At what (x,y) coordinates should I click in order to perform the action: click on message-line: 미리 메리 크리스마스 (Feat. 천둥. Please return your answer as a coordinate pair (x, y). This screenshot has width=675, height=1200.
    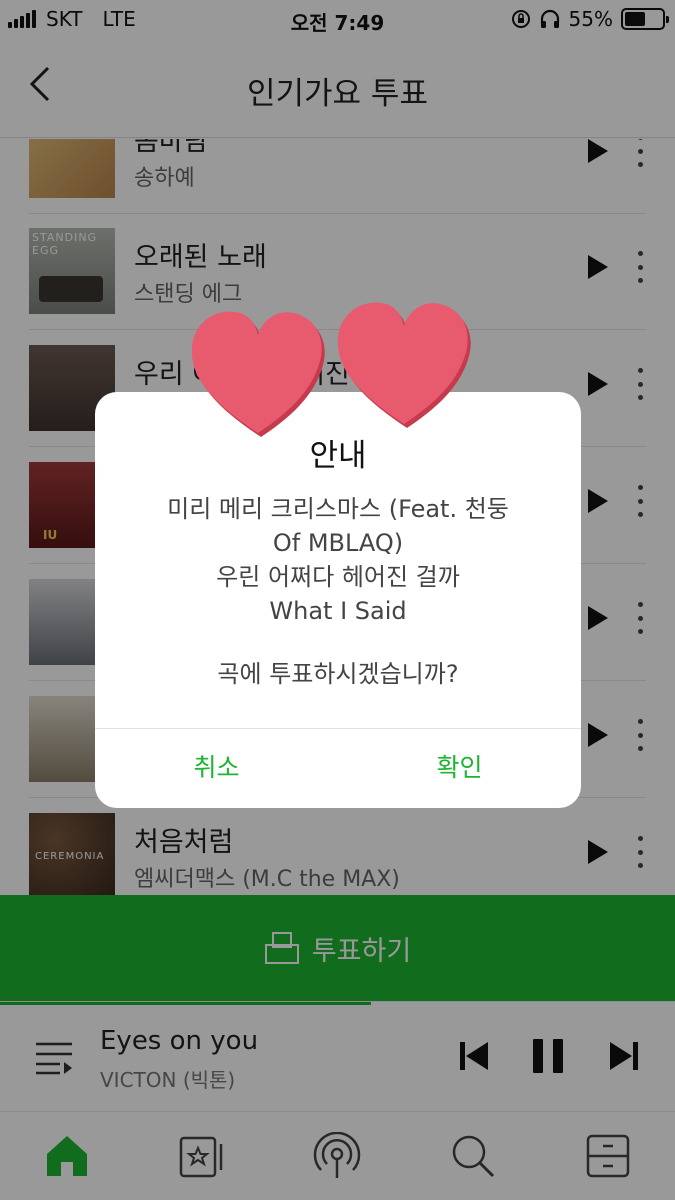
    Looking at the image, I should click on (338, 509).